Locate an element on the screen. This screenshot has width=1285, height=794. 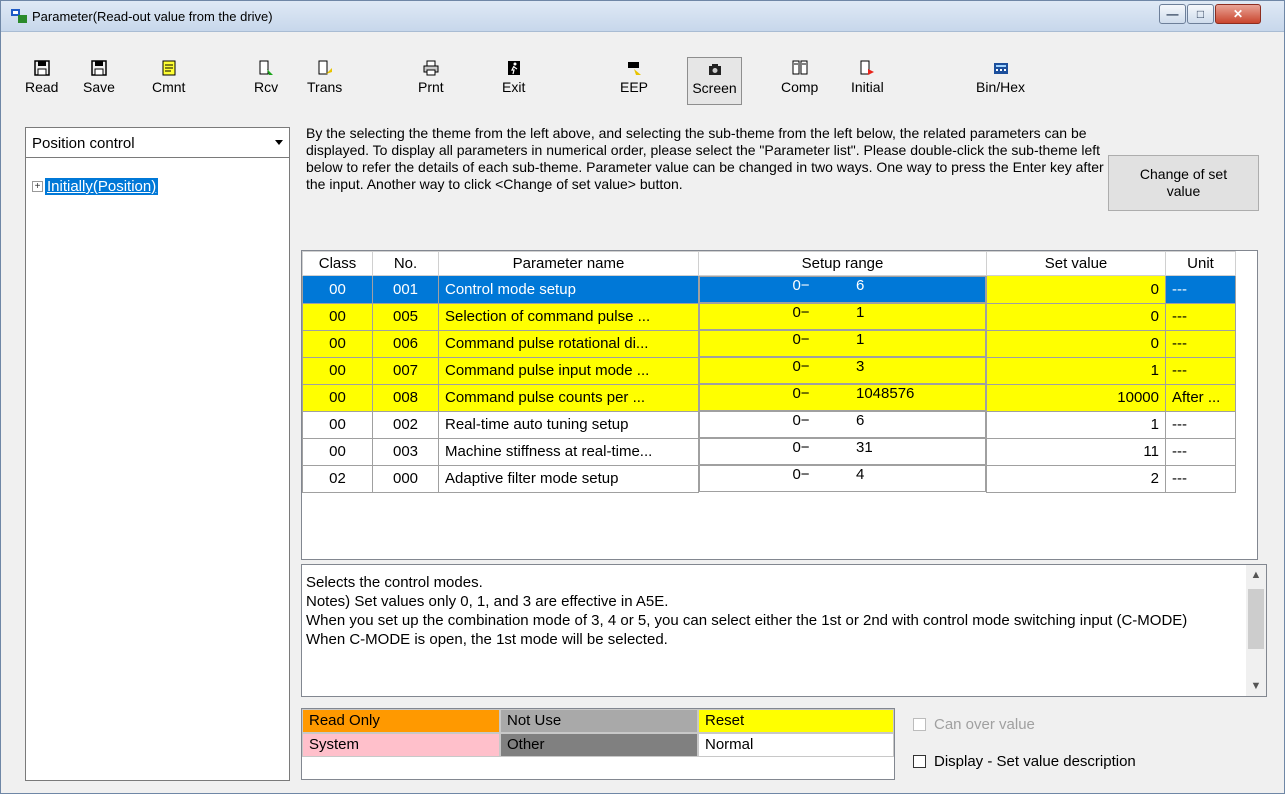
can-over-value-checkbox: Can over value is located at coordinates (974, 724).